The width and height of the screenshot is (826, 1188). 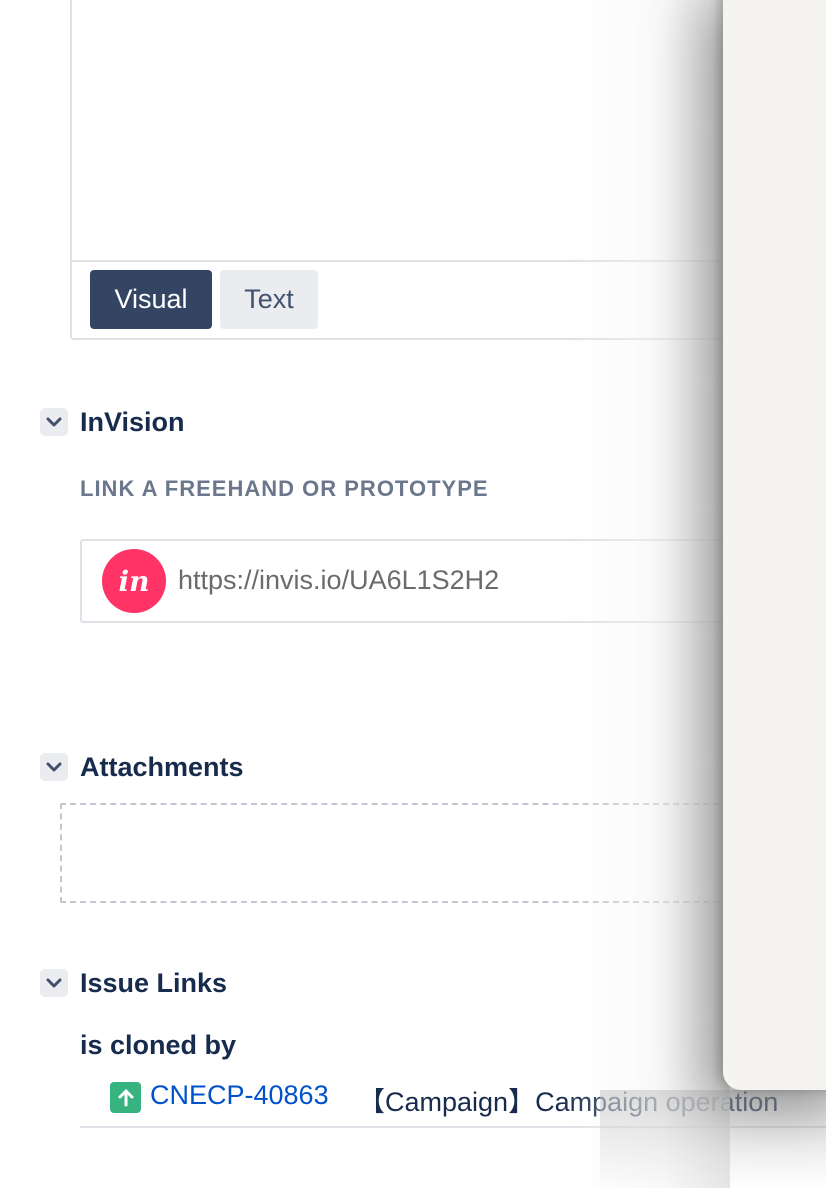 I want to click on attachments-section-title: Attachments, so click(x=162, y=767).